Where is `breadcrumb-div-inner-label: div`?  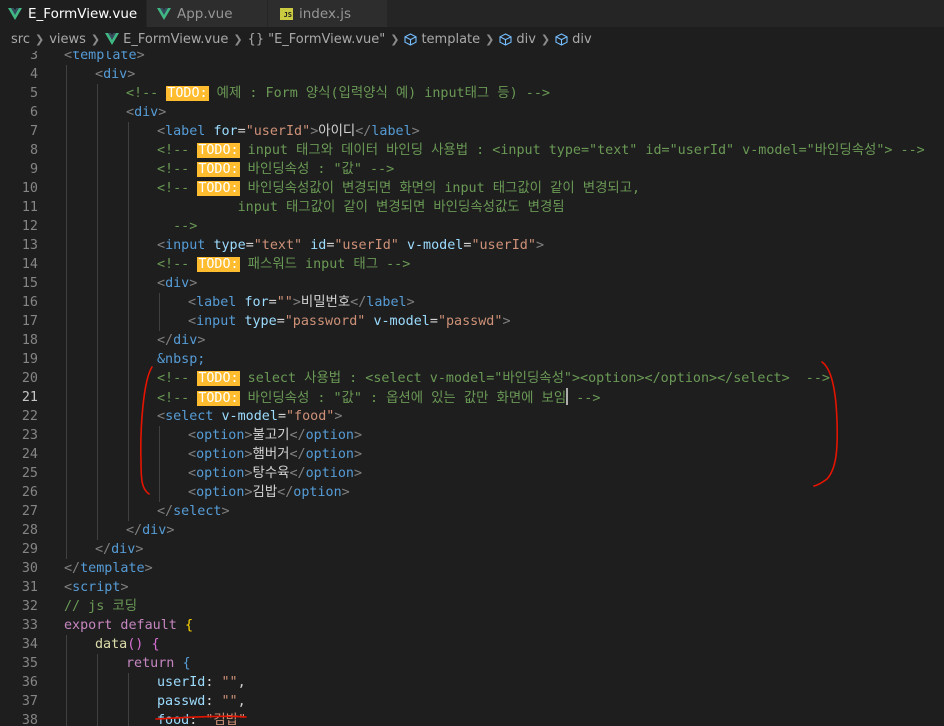
breadcrumb-div-inner-label: div is located at coordinates (582, 39).